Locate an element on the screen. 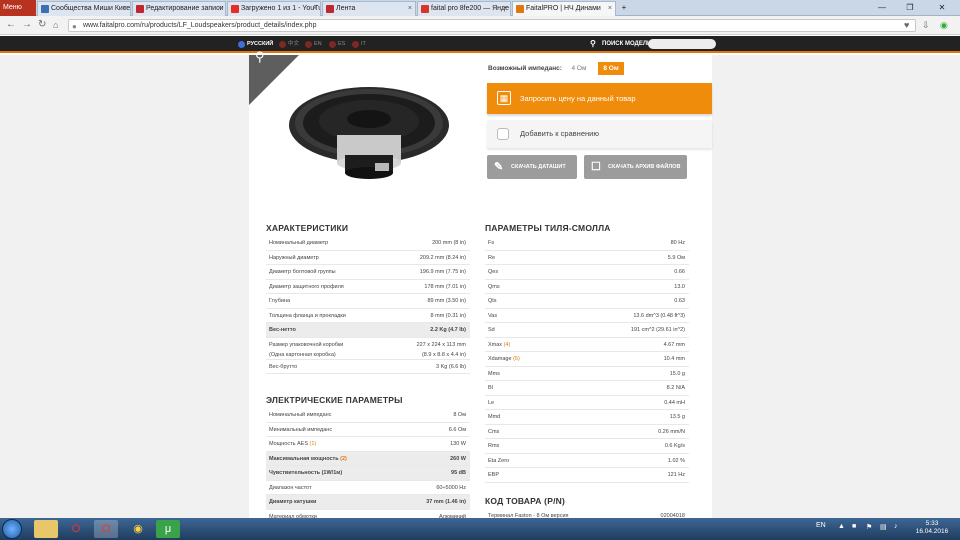 Image resolution: width=960 pixels, height=540 pixels. impedance-option-4: 4 Ом is located at coordinates (579, 68).